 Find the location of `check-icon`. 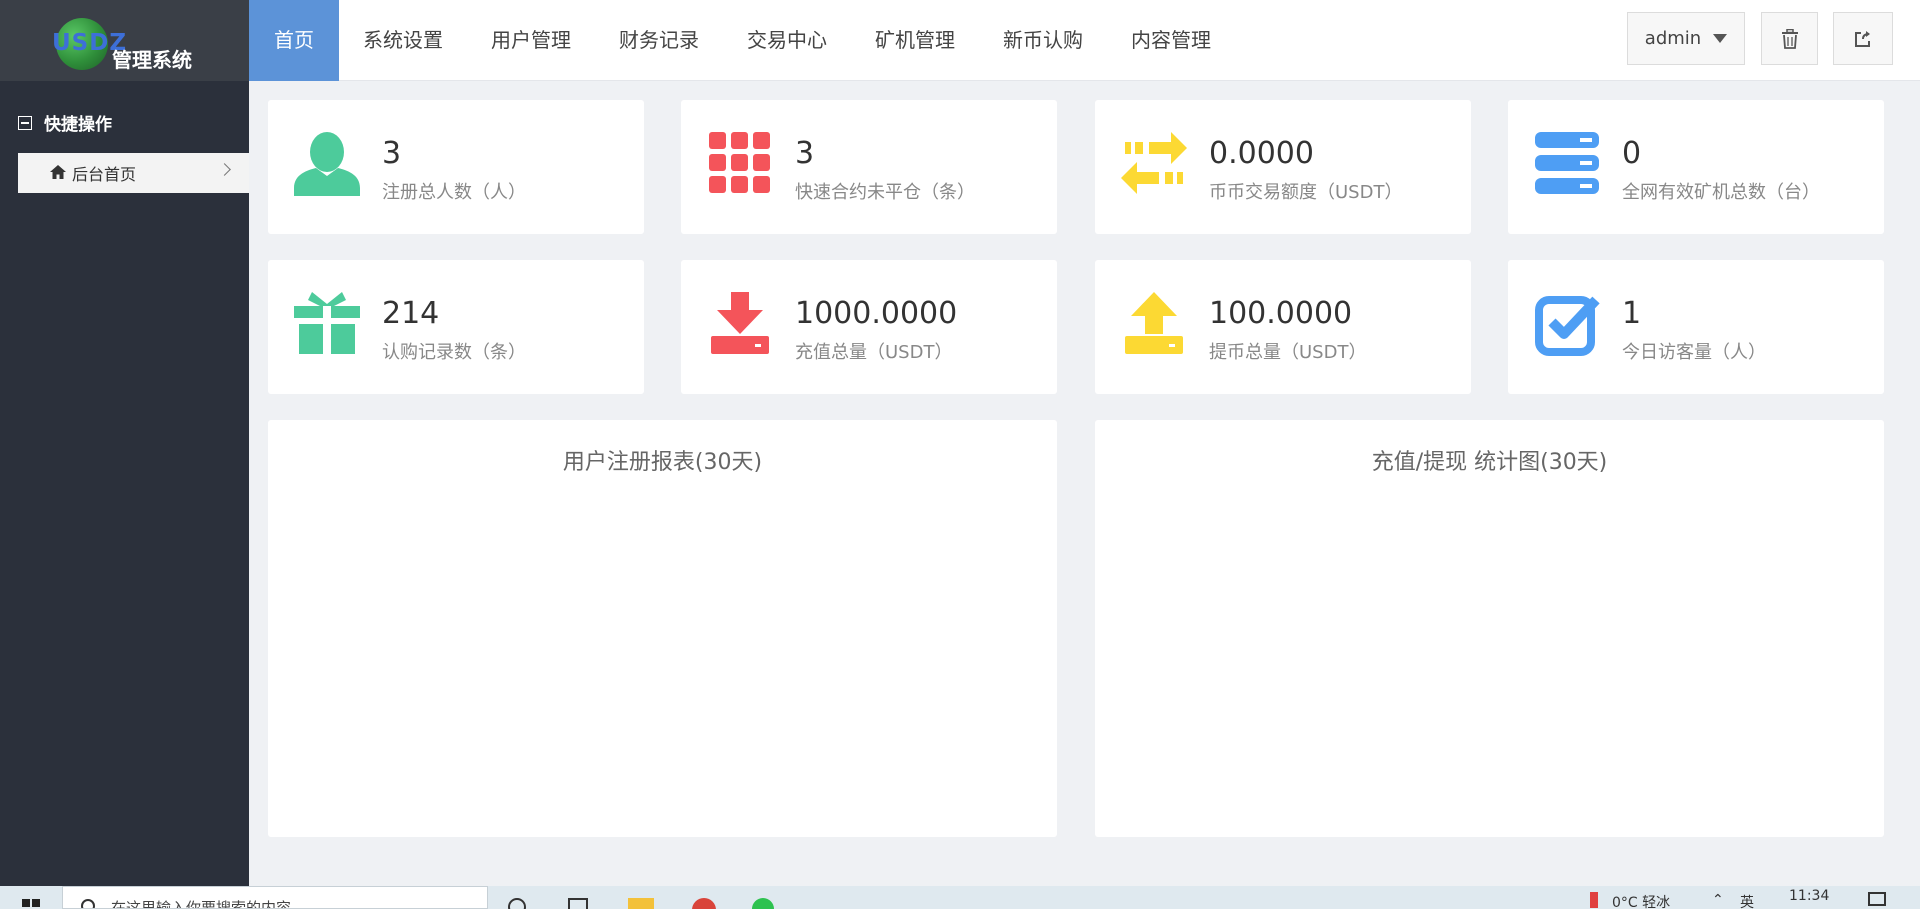

check-icon is located at coordinates (1567, 326).